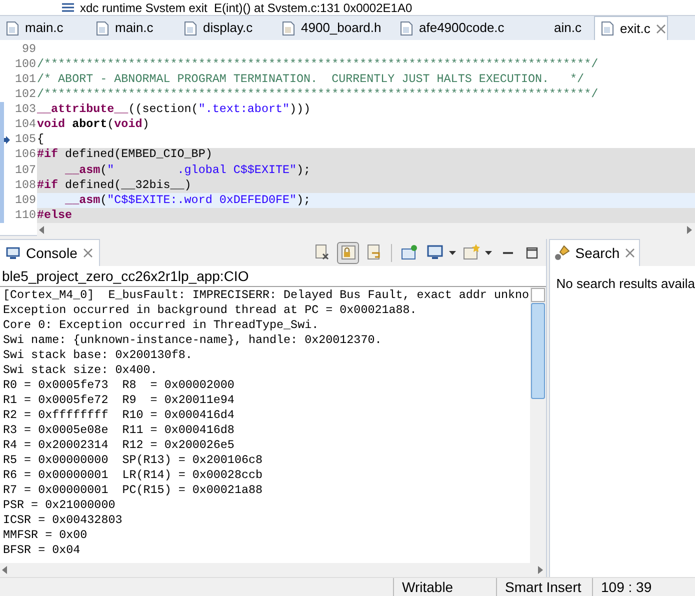  What do you see at coordinates (543, 586) in the screenshot?
I see `status-field: Smart Insert` at bounding box center [543, 586].